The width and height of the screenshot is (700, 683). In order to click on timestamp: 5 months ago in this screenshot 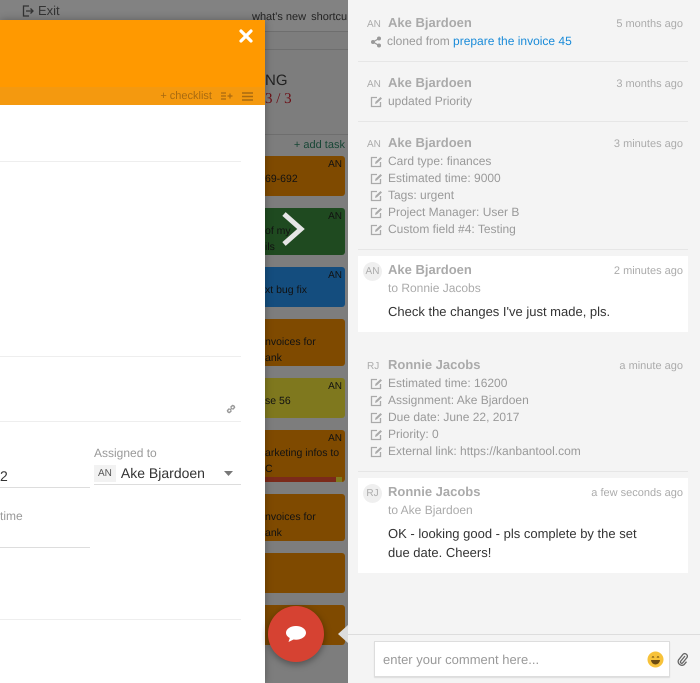, I will do `click(649, 24)`.